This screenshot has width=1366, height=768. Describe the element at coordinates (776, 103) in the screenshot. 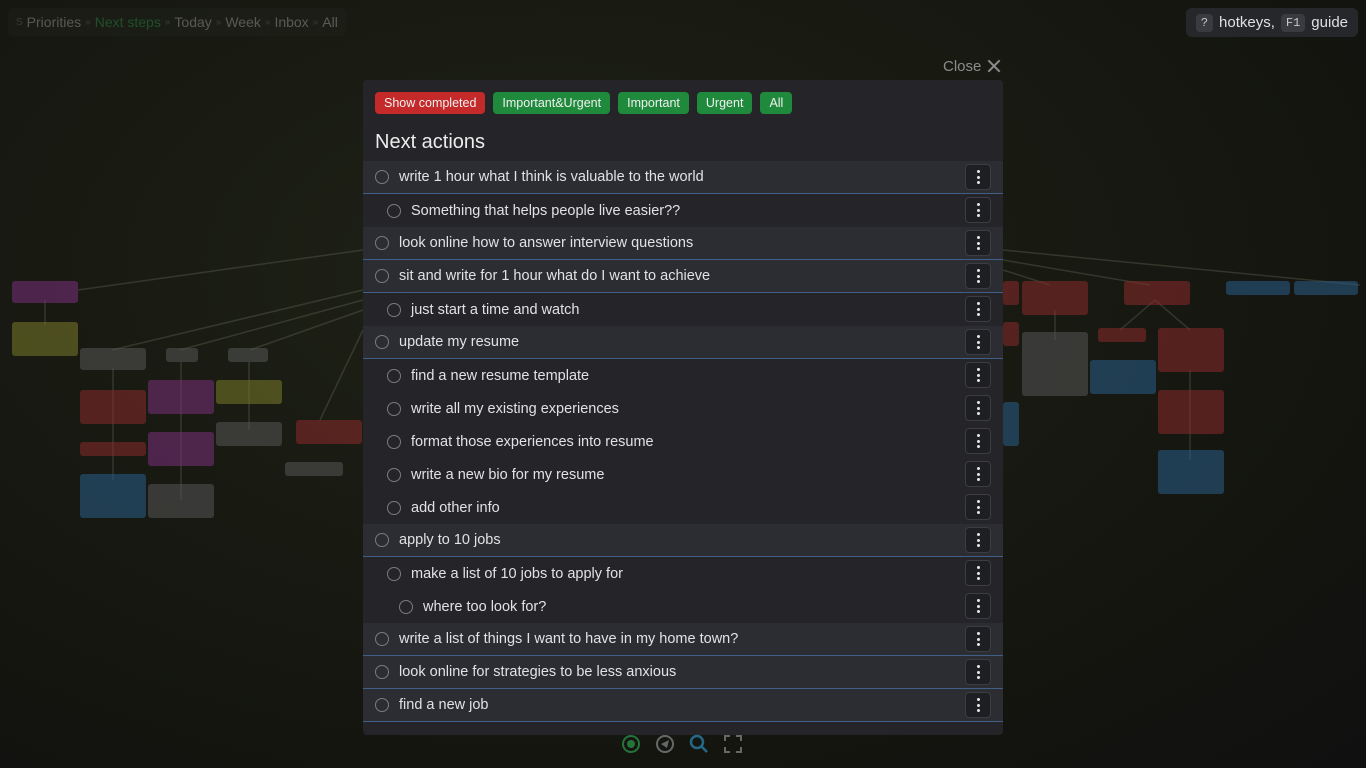

I see `all-filter-button: All` at that location.